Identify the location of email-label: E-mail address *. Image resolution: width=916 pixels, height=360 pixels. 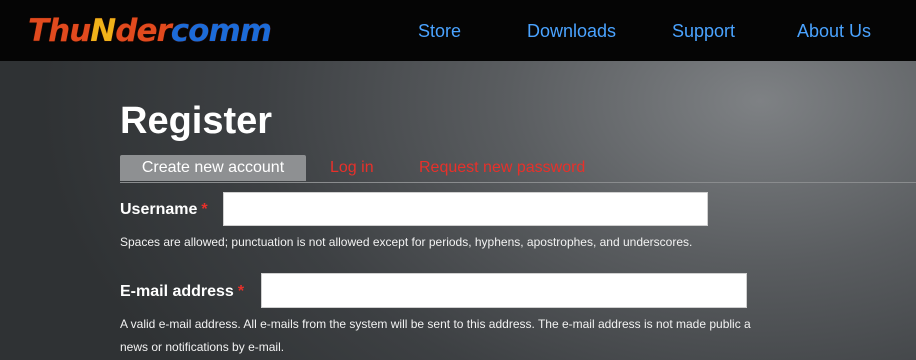
(182, 292).